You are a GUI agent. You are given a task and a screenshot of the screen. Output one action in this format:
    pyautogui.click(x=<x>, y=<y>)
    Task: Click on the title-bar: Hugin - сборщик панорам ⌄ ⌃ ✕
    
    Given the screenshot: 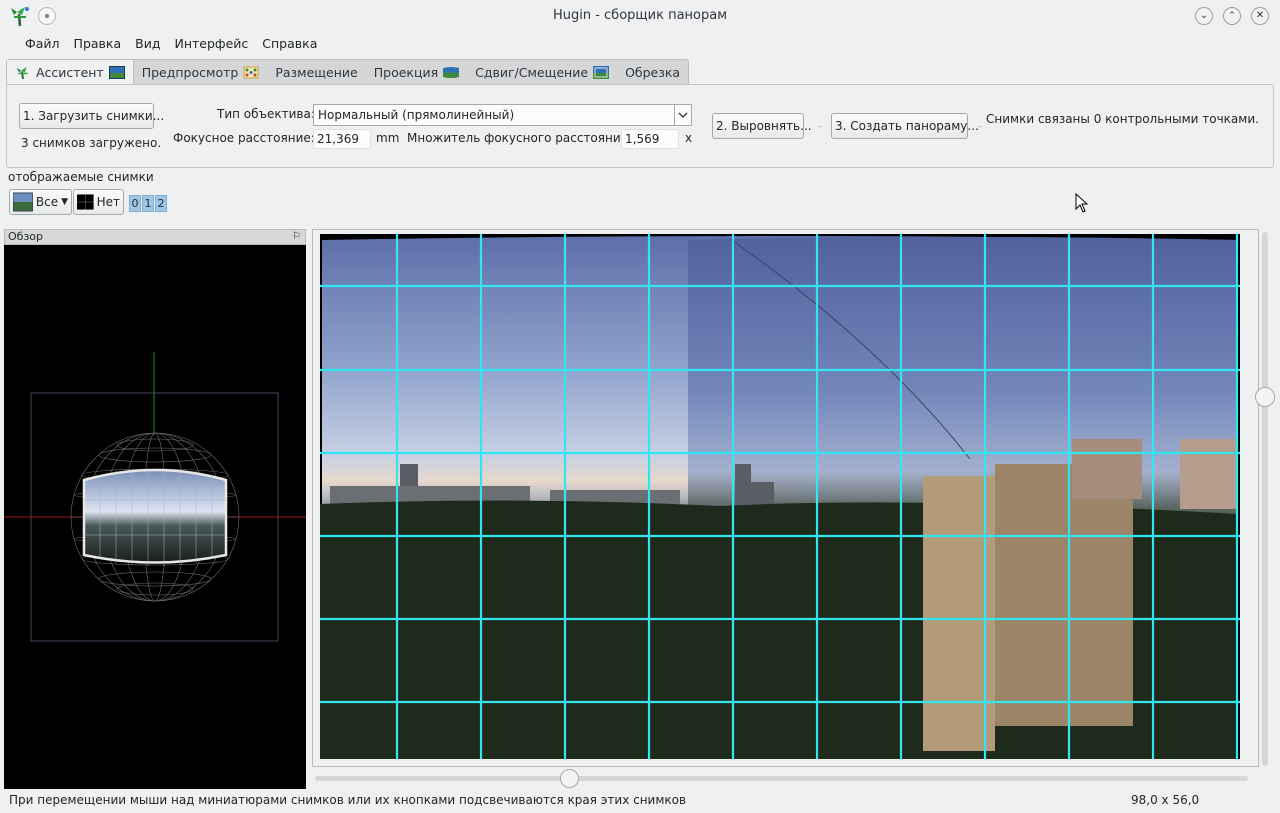 What is the action you would take?
    pyautogui.click(x=640, y=16)
    